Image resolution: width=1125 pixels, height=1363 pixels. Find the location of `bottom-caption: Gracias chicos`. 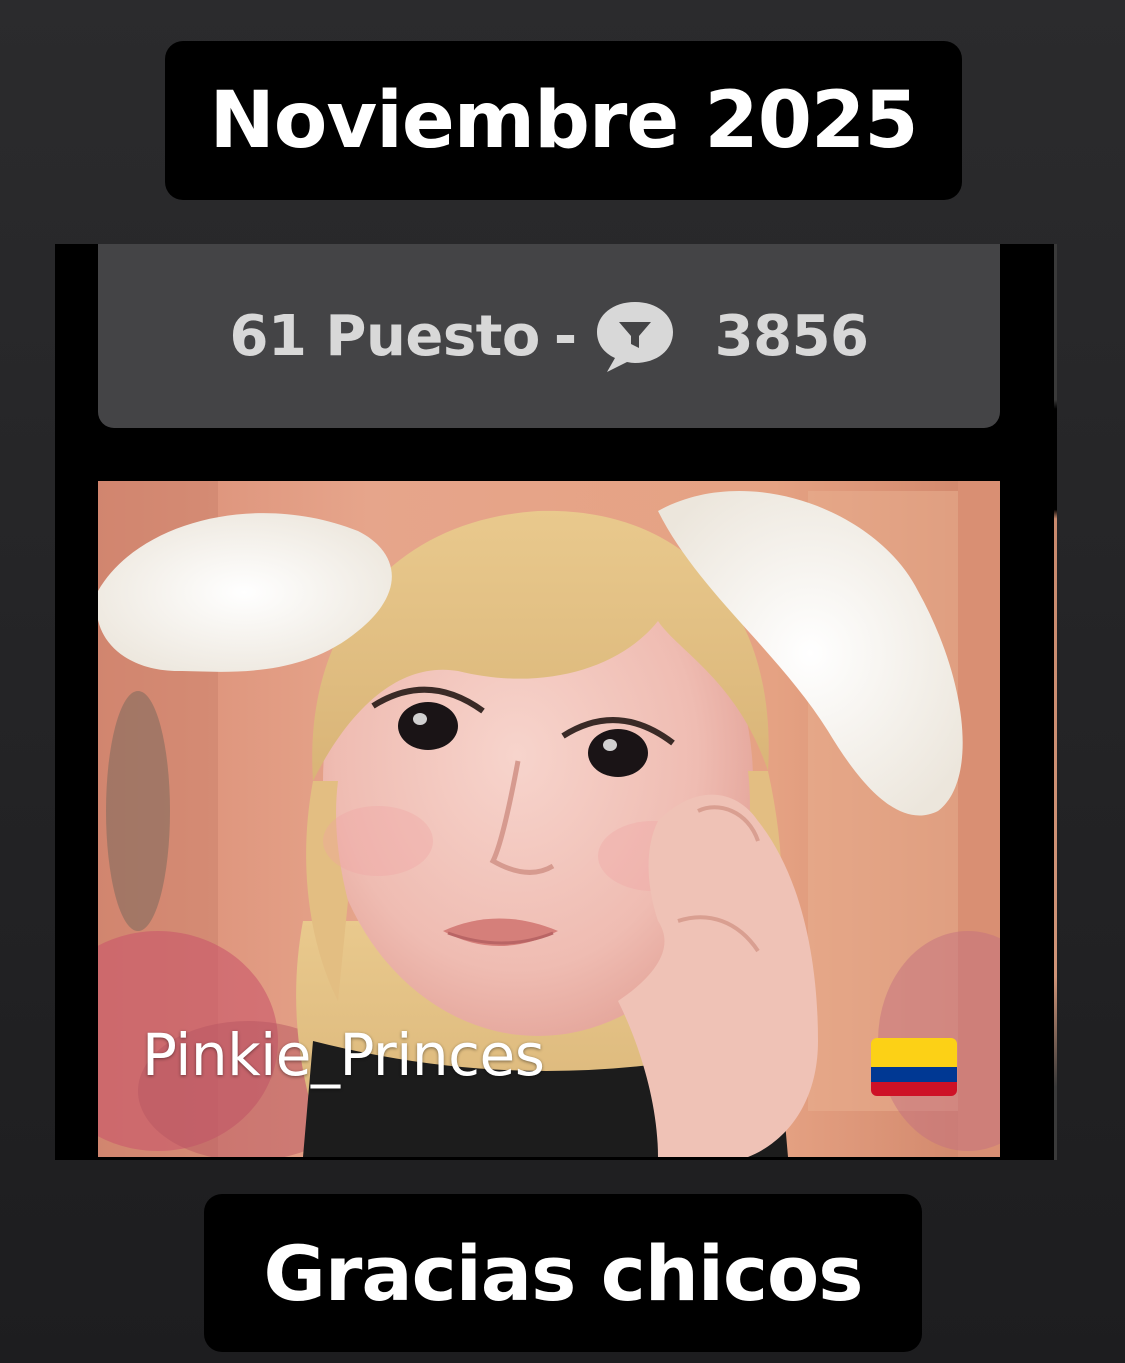

bottom-caption: Gracias chicos is located at coordinates (563, 1273).